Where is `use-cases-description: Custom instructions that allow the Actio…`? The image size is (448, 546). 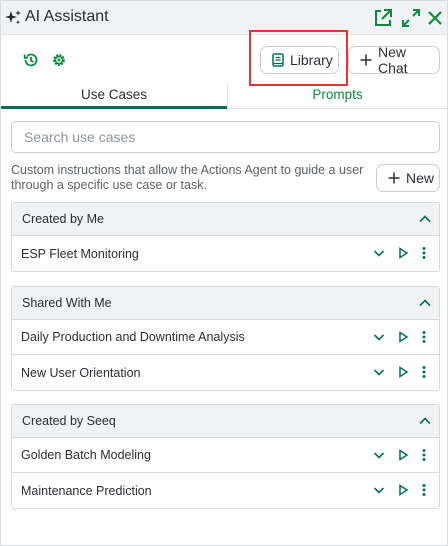 use-cases-description: Custom instructions that allow the Actio… is located at coordinates (187, 177).